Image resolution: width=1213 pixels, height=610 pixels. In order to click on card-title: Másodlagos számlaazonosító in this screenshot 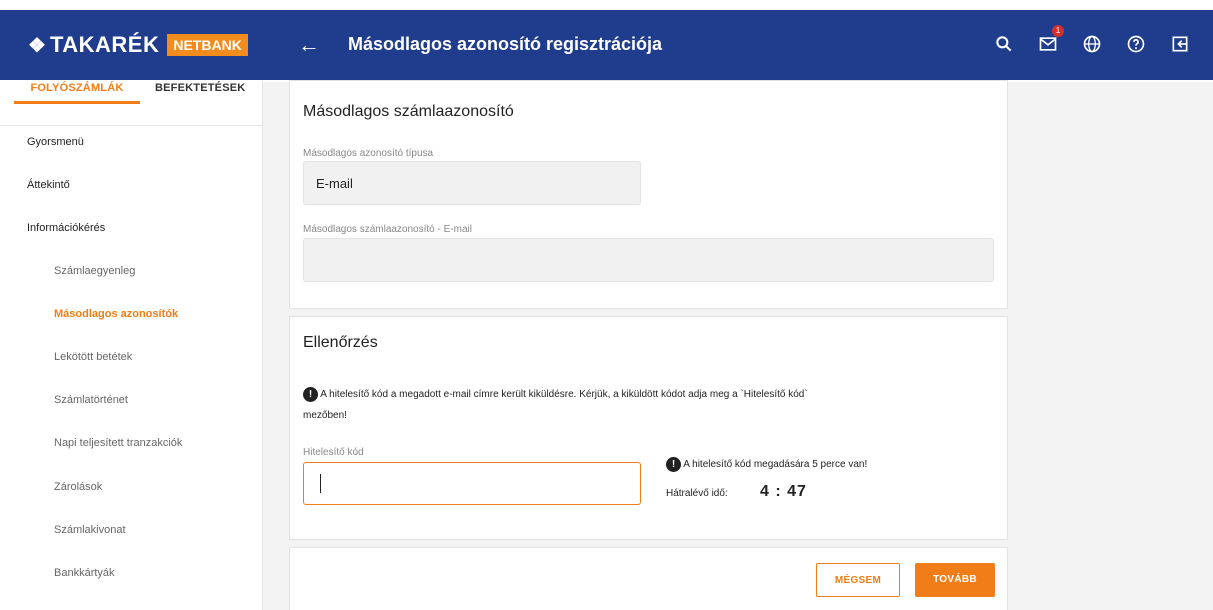, I will do `click(408, 111)`.